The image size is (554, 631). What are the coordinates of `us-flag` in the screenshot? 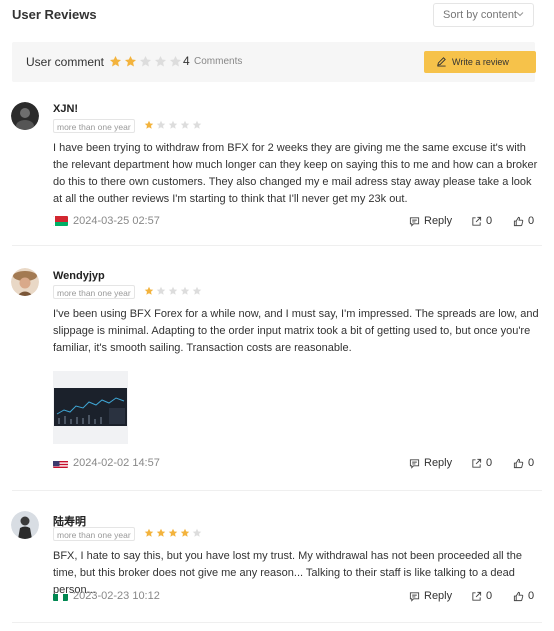 It's located at (60, 463).